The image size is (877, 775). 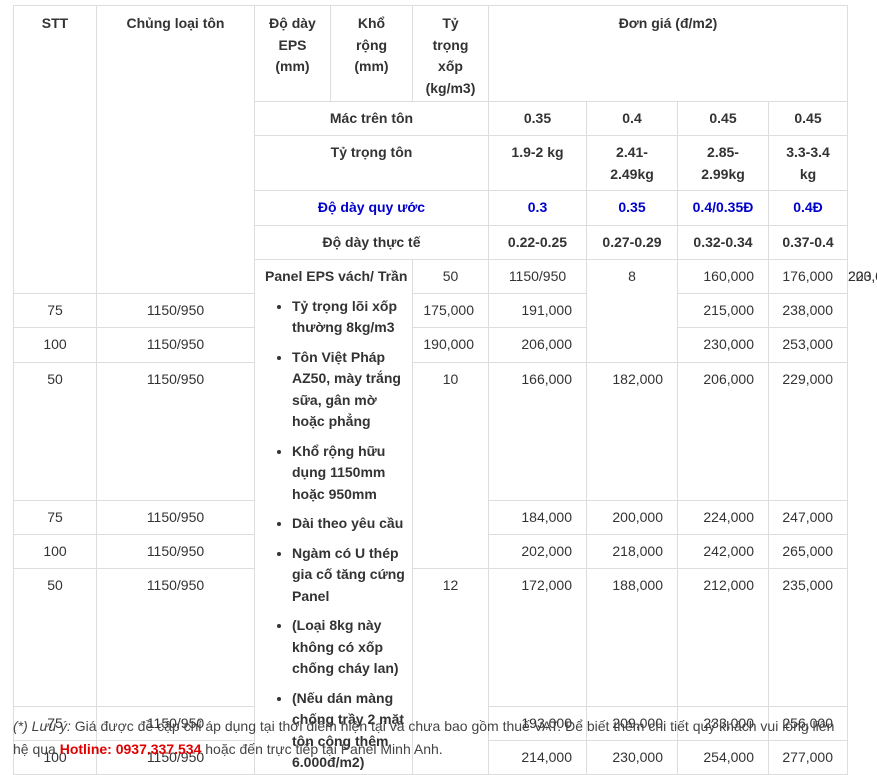 What do you see at coordinates (537, 208) in the screenshot?
I see `spec-value: 0.3` at bounding box center [537, 208].